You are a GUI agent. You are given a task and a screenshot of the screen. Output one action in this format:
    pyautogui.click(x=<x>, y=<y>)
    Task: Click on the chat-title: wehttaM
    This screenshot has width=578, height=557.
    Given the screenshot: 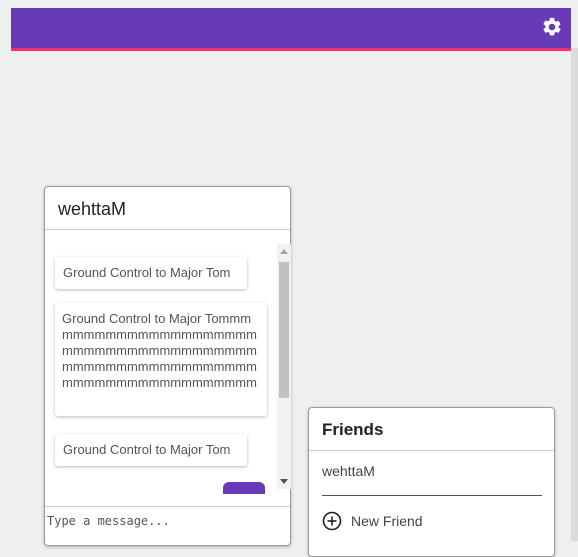 What is the action you would take?
    pyautogui.click(x=92, y=209)
    